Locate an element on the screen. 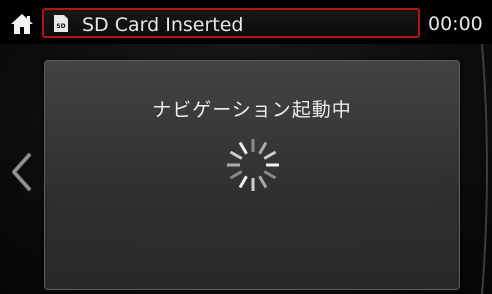 This screenshot has height=294, width=492. loading-spinner-icon is located at coordinates (253, 165).